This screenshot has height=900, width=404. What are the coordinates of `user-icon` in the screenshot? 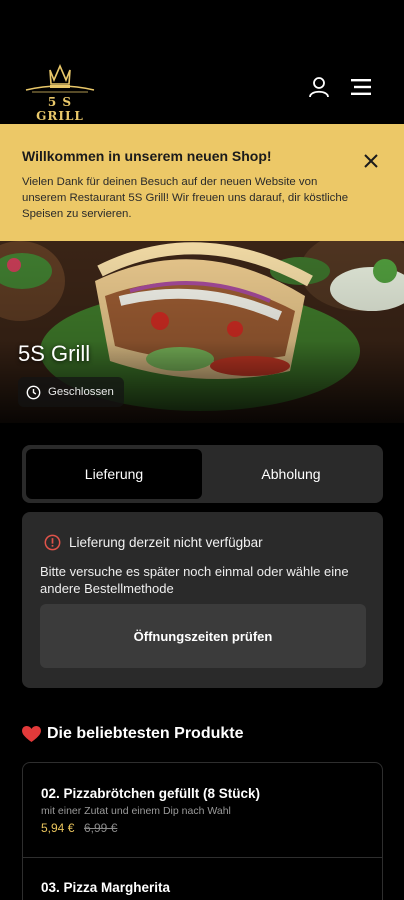 It's located at (319, 87).